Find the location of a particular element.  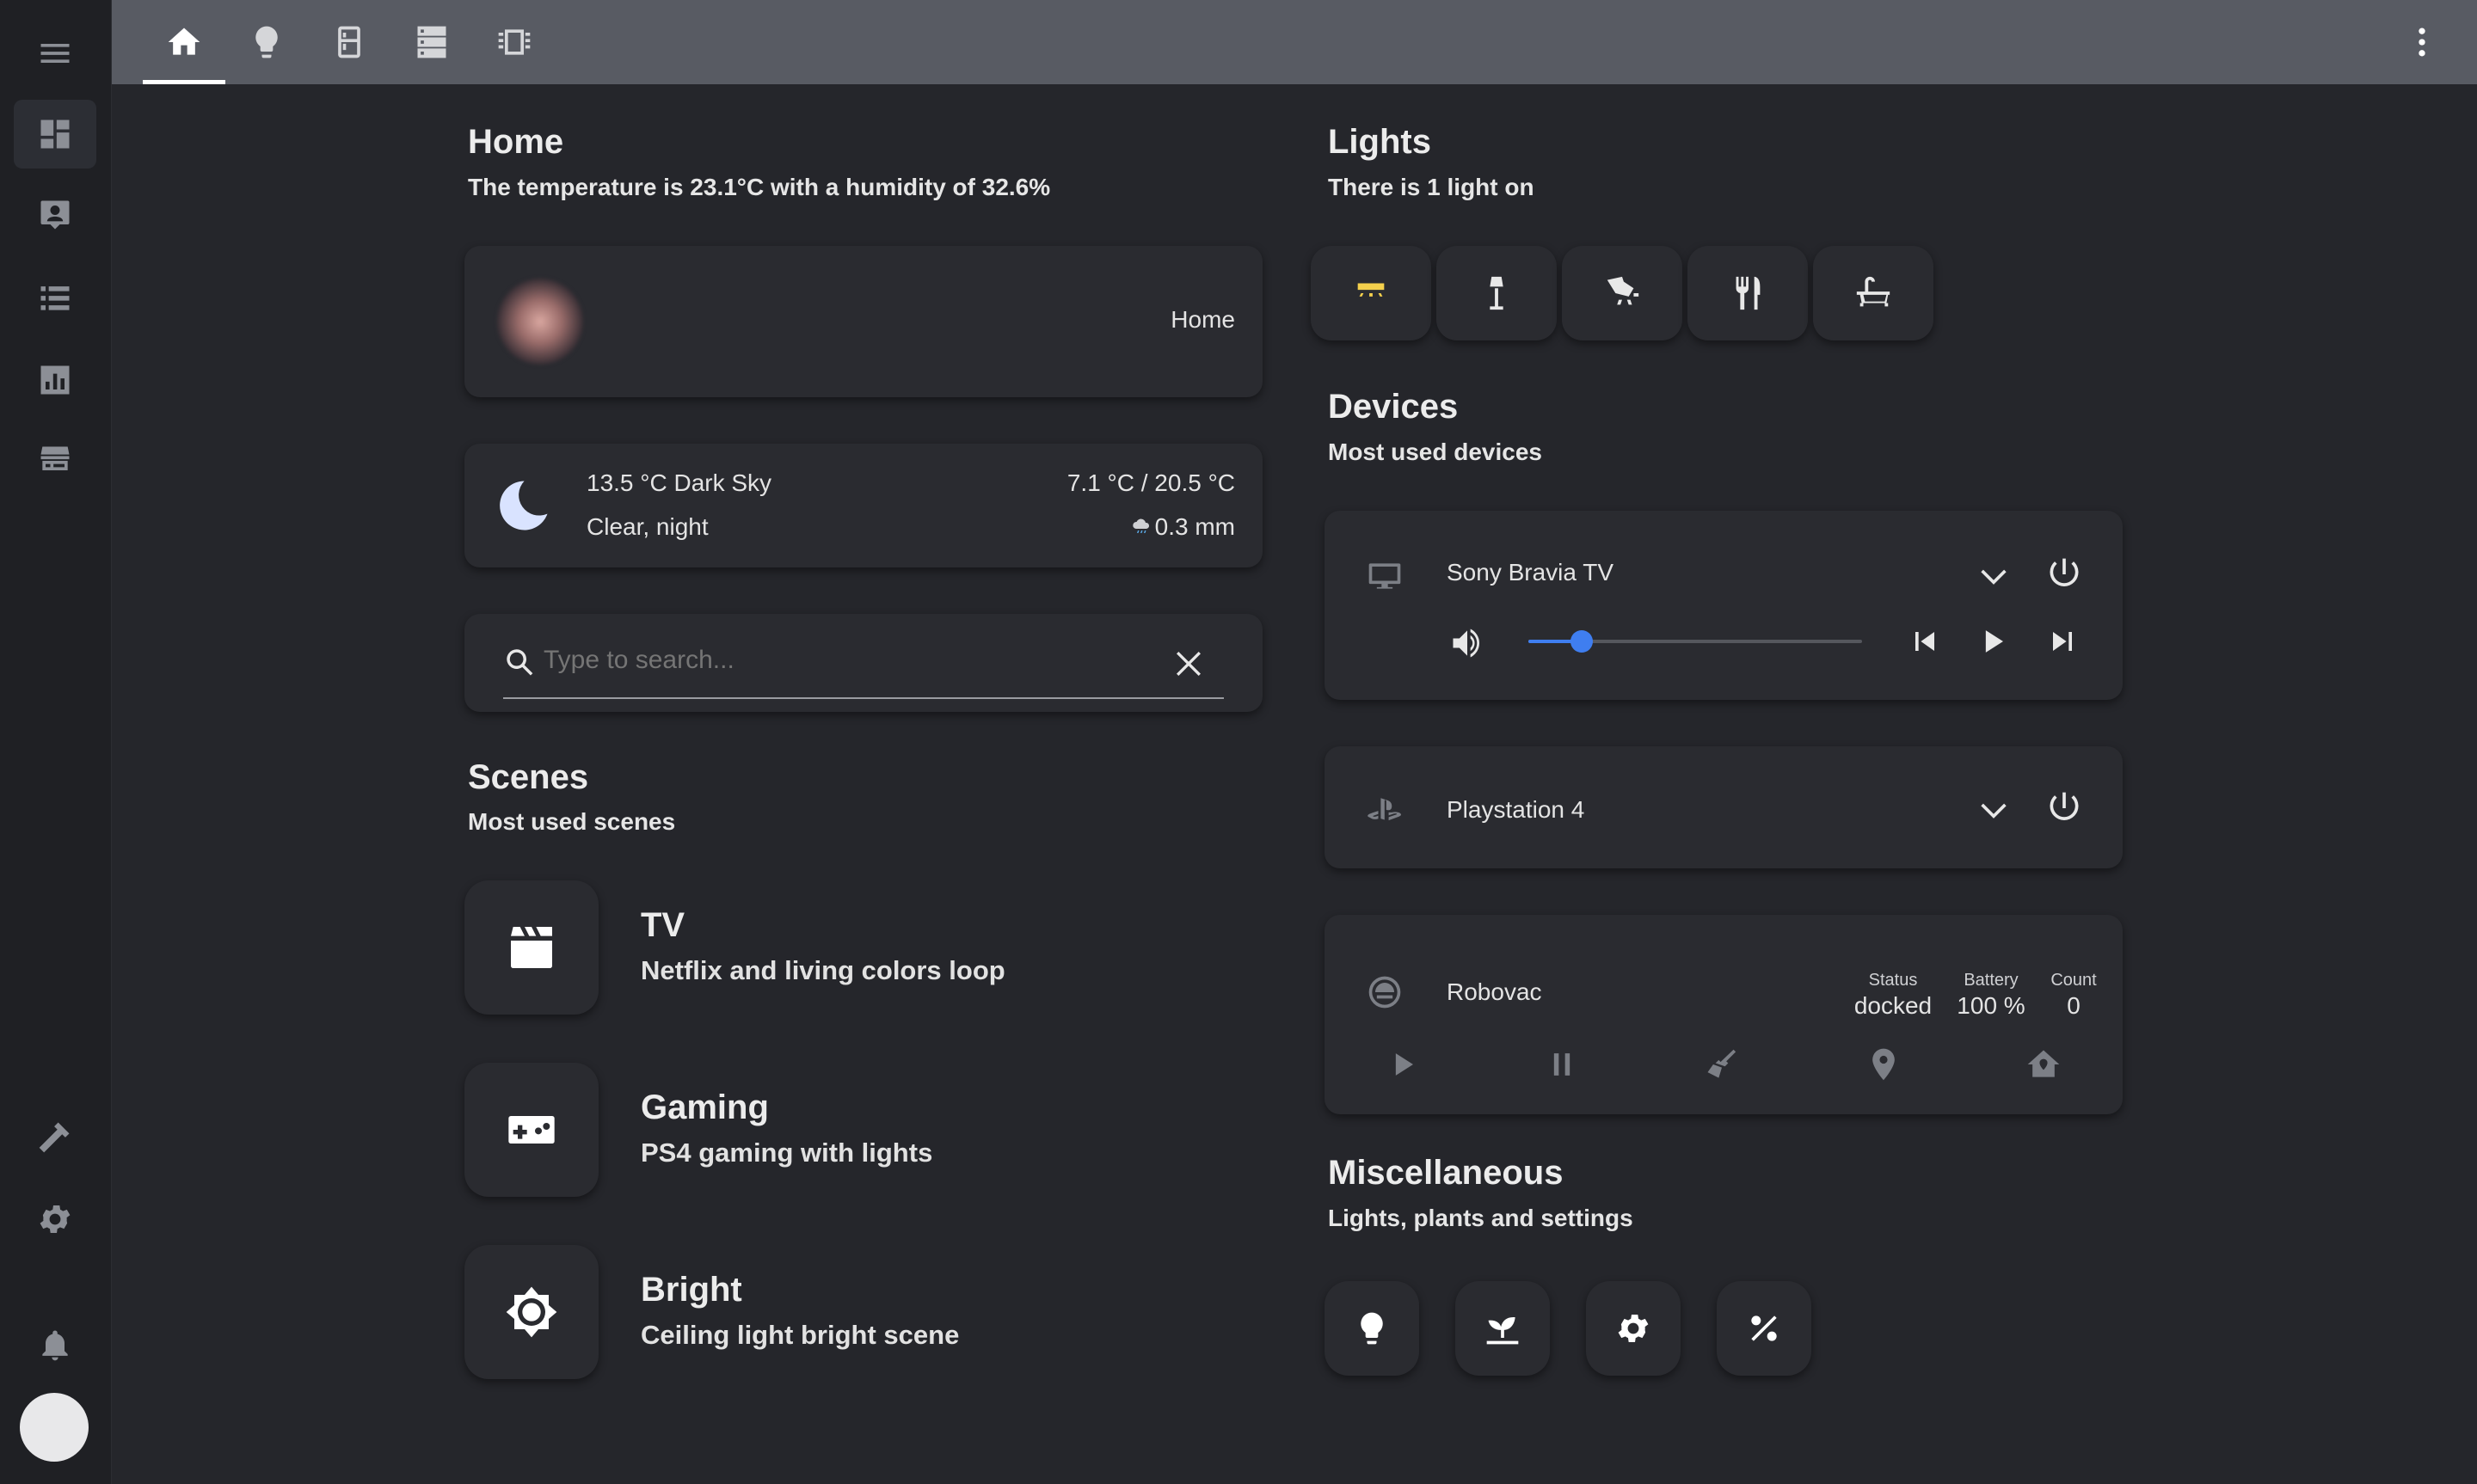

robovac-start-button is located at coordinates (1403, 1064).